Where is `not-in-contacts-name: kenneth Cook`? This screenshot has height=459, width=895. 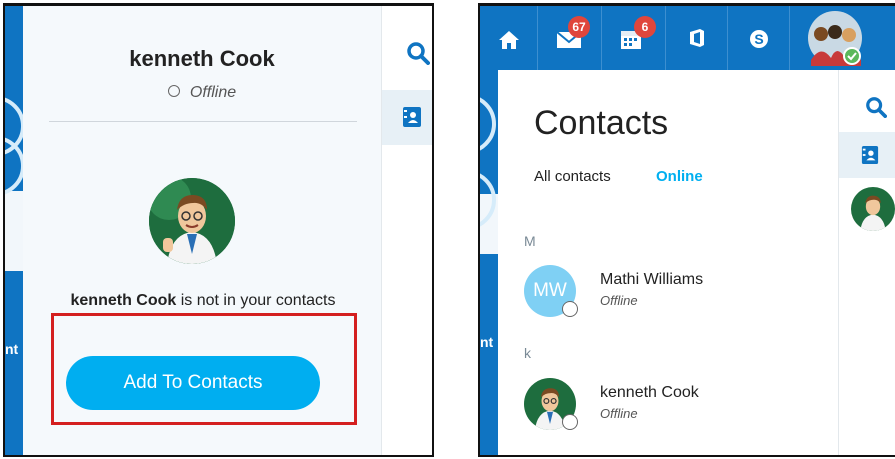 not-in-contacts-name: kenneth Cook is located at coordinates (123, 300).